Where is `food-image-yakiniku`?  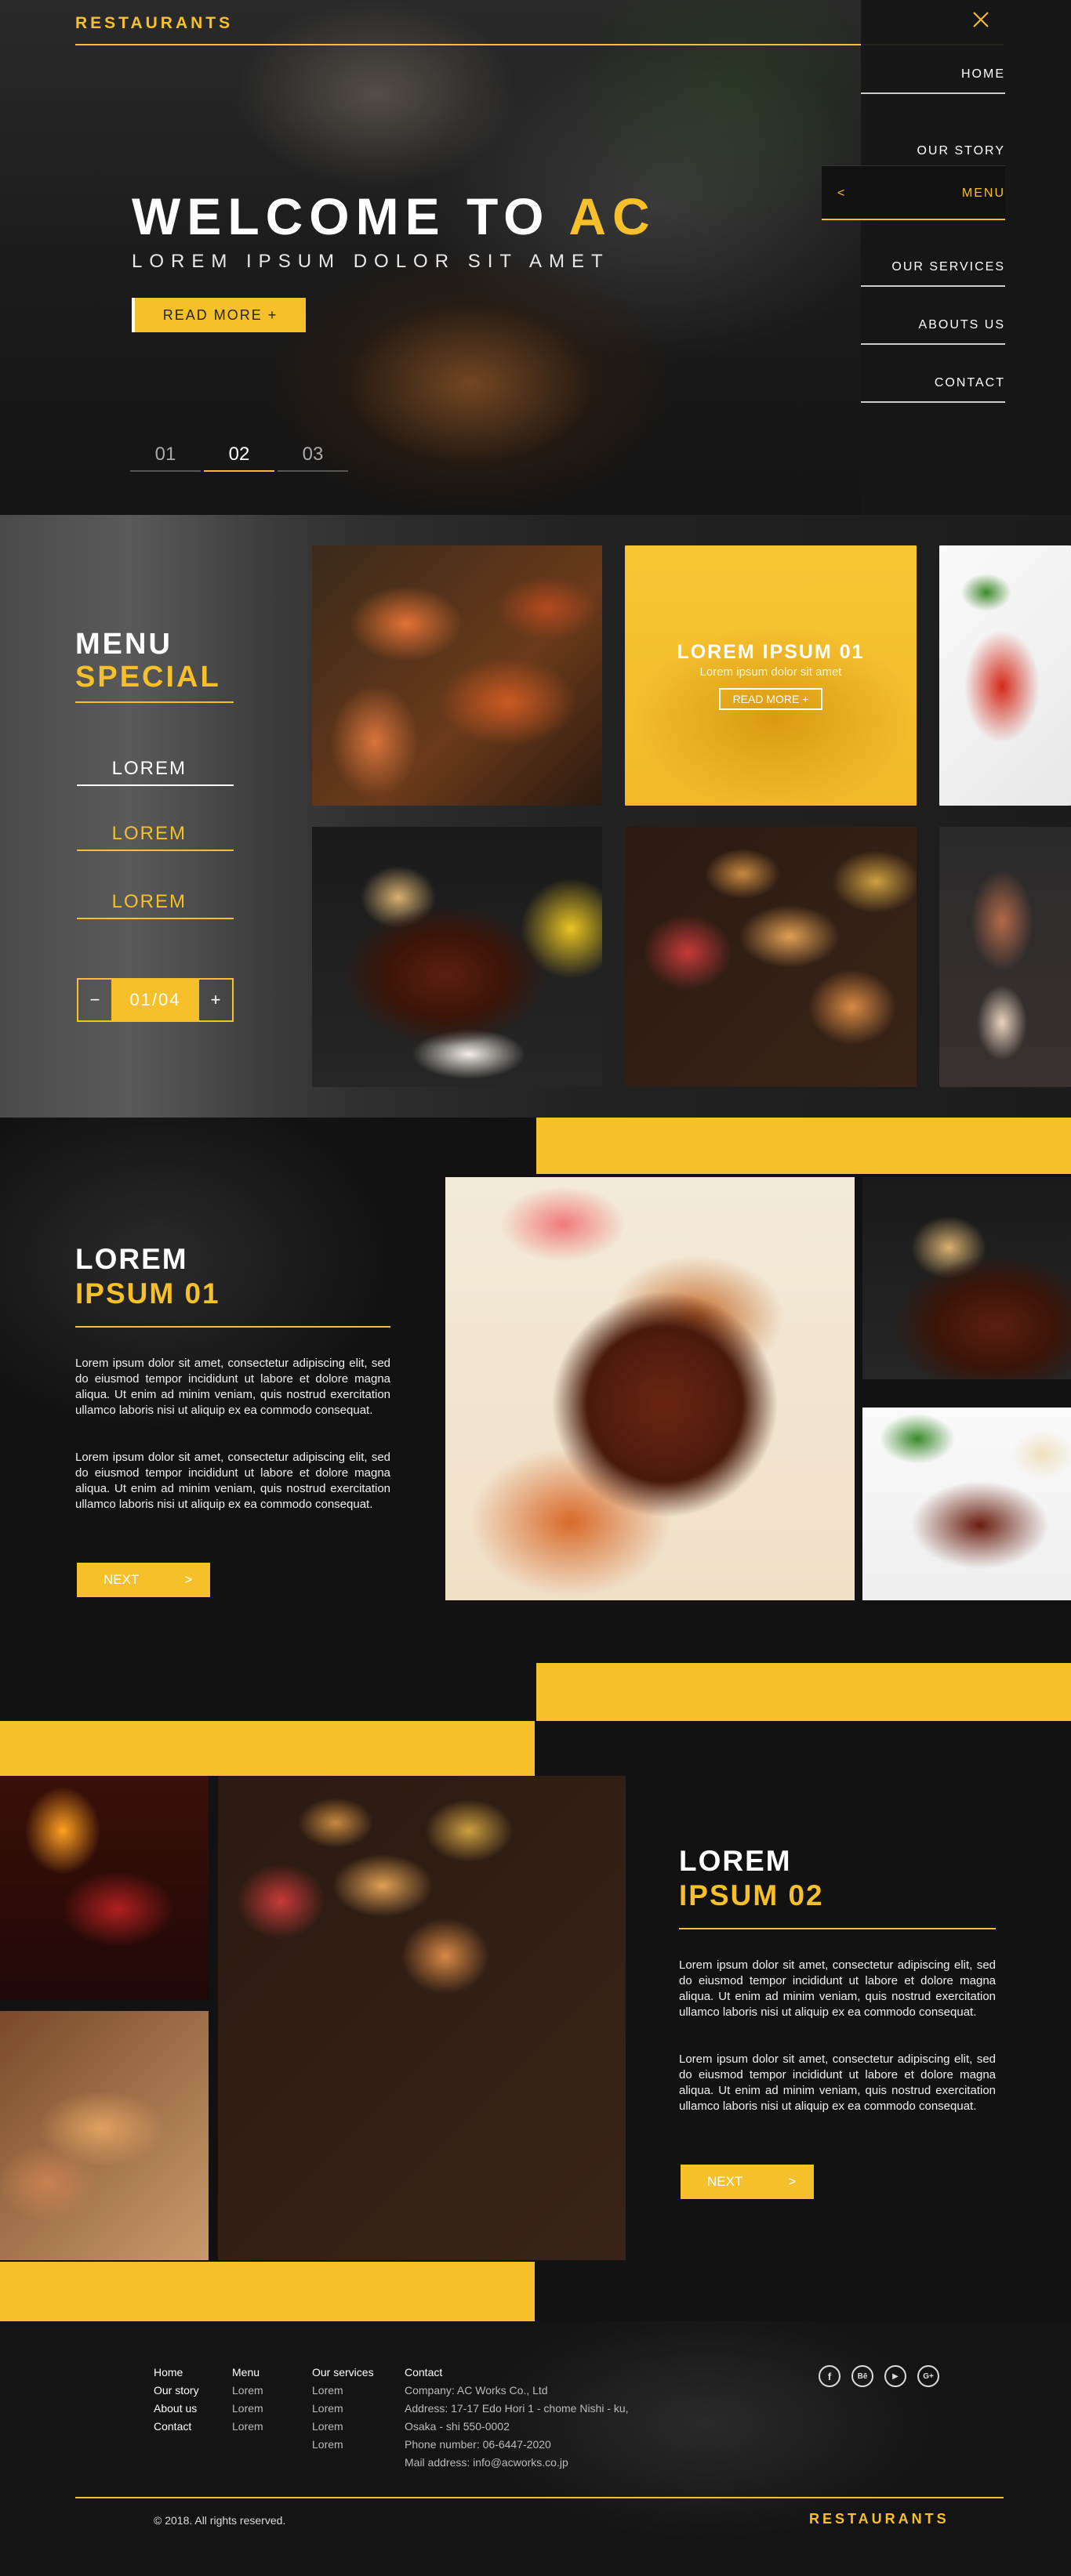
food-image-yakiniku is located at coordinates (422, 2018).